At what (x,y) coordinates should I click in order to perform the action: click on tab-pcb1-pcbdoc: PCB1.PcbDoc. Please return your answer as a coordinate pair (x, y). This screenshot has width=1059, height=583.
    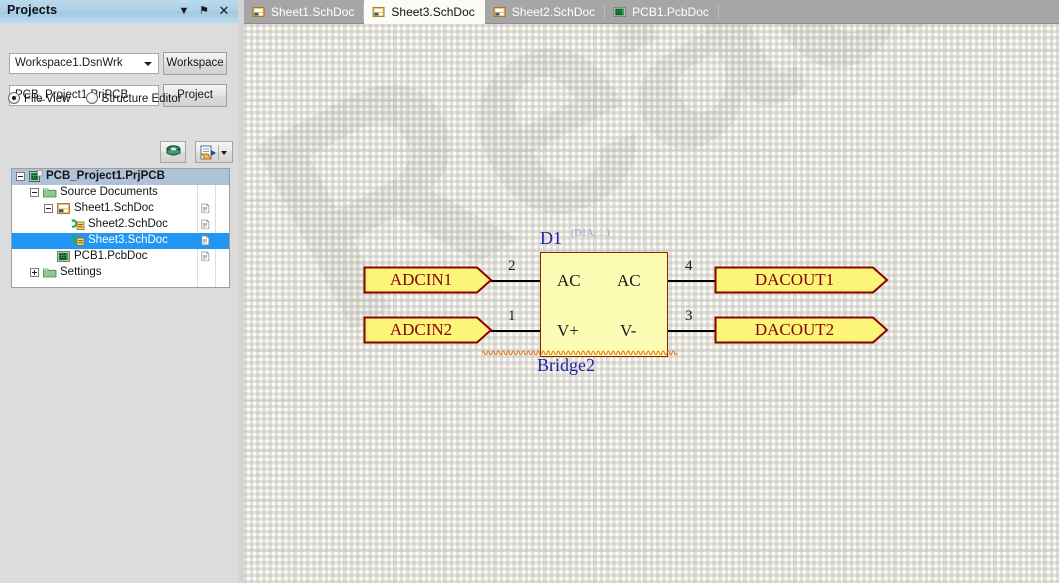
    Looking at the image, I should click on (662, 12).